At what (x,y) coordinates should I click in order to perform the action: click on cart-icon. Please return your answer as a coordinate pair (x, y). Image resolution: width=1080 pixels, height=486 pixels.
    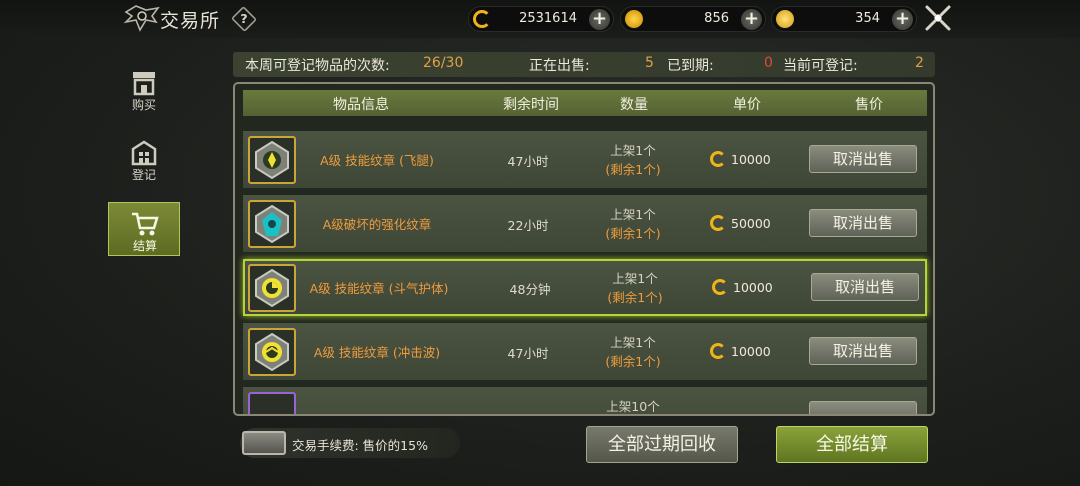
    Looking at the image, I should click on (145, 224).